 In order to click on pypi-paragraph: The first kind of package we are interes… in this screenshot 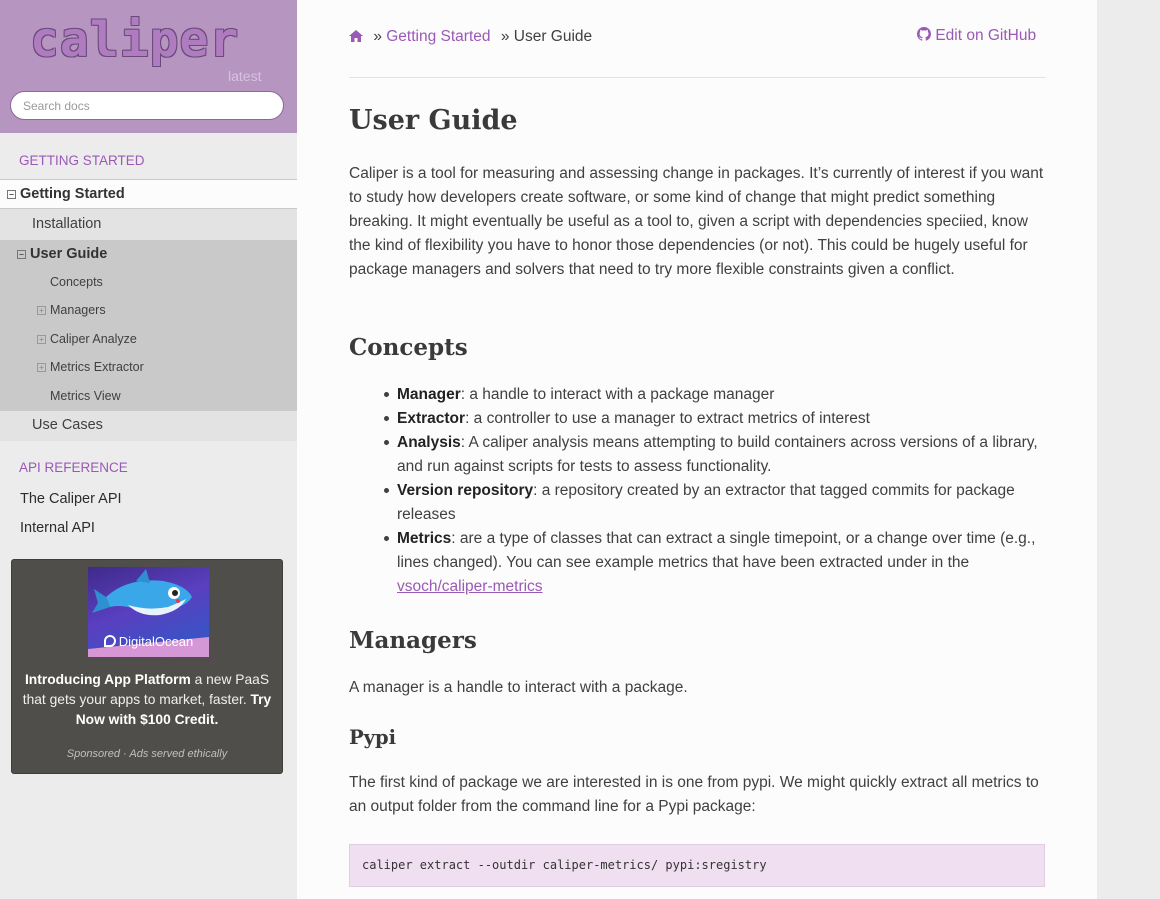, I will do `click(694, 794)`.